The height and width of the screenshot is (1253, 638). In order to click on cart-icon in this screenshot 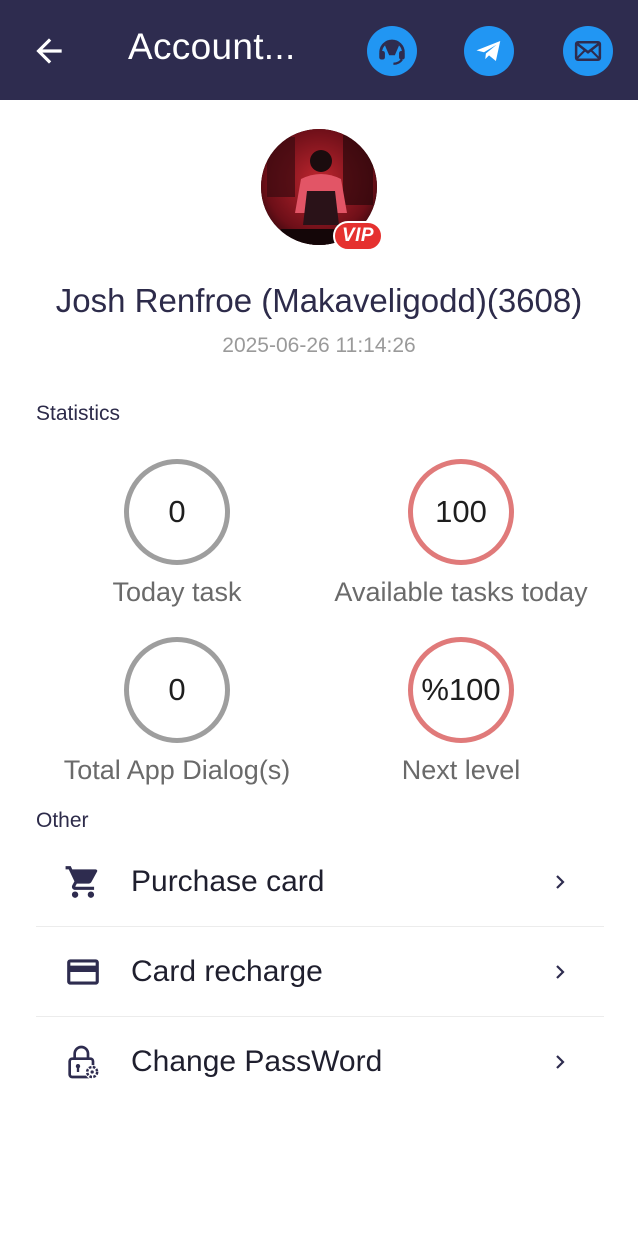, I will do `click(83, 882)`.